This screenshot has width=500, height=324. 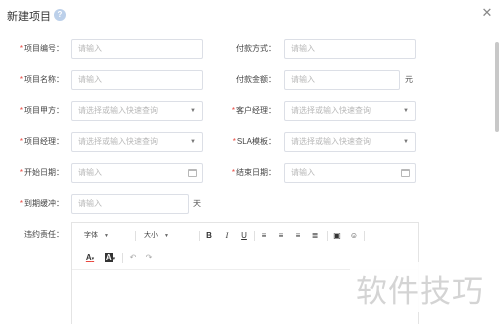 What do you see at coordinates (137, 173) in the screenshot?
I see `start-date-picker: 请输入` at bounding box center [137, 173].